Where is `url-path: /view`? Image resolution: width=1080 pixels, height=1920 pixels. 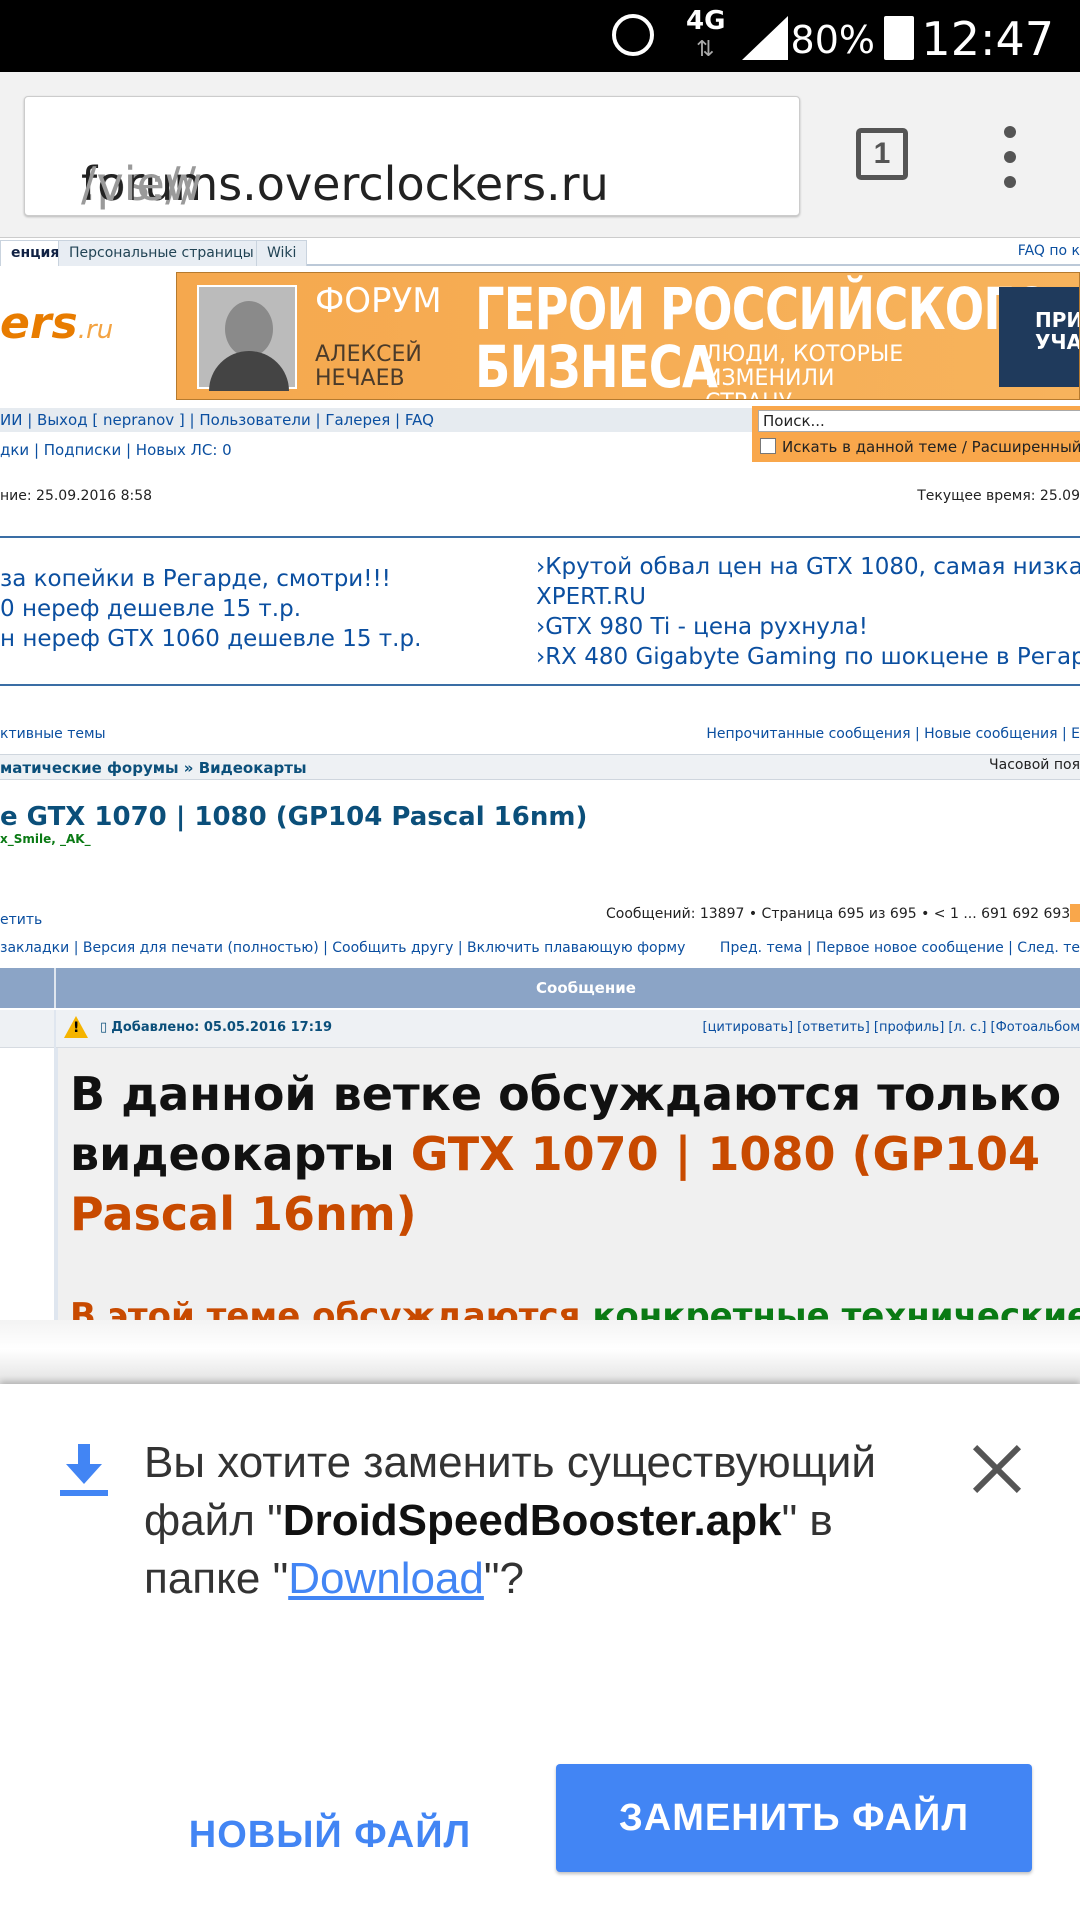 url-path: /view is located at coordinates (142, 184).